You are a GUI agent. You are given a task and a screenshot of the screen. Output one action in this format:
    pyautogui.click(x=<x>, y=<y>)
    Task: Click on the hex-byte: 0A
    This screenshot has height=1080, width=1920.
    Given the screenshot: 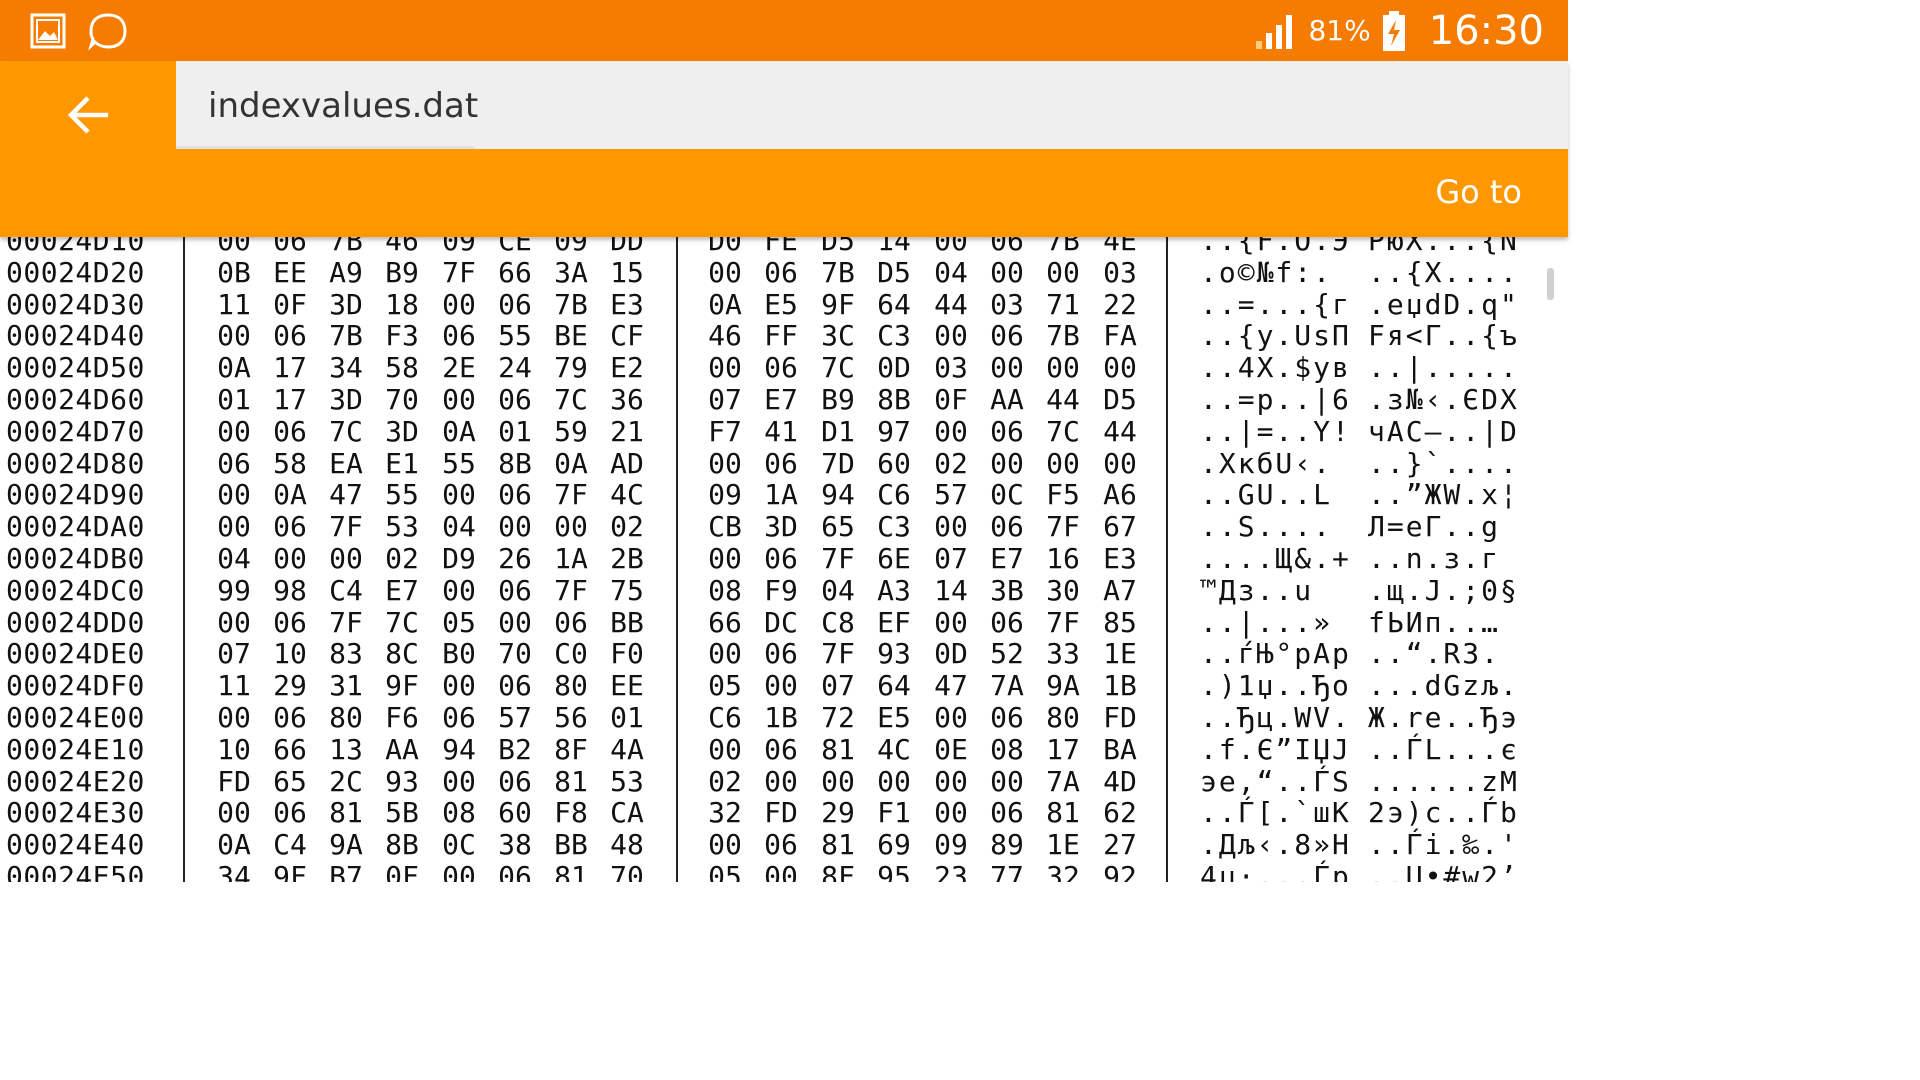 What is the action you would take?
    pyautogui.click(x=571, y=463)
    